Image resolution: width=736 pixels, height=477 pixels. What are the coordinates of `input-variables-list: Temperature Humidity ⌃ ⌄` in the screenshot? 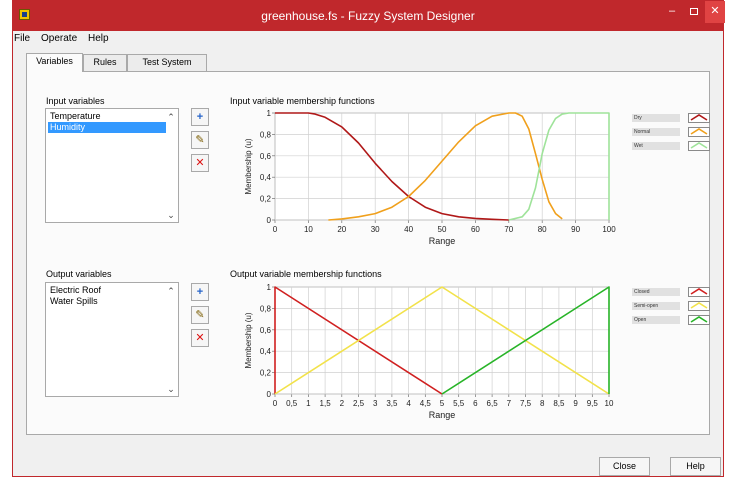 It's located at (112, 165).